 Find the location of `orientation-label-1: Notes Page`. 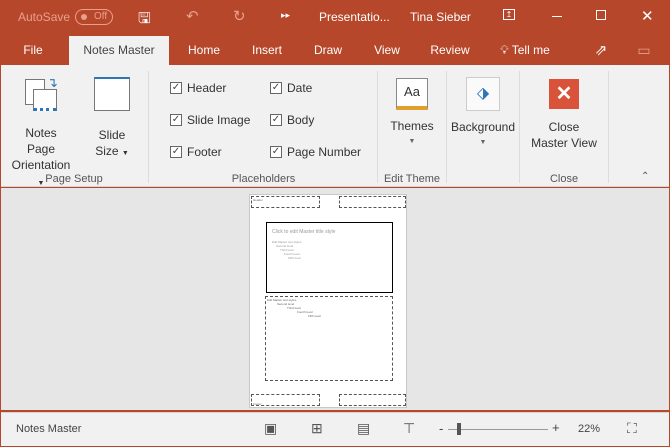

orientation-label-1: Notes Page is located at coordinates (41, 141).